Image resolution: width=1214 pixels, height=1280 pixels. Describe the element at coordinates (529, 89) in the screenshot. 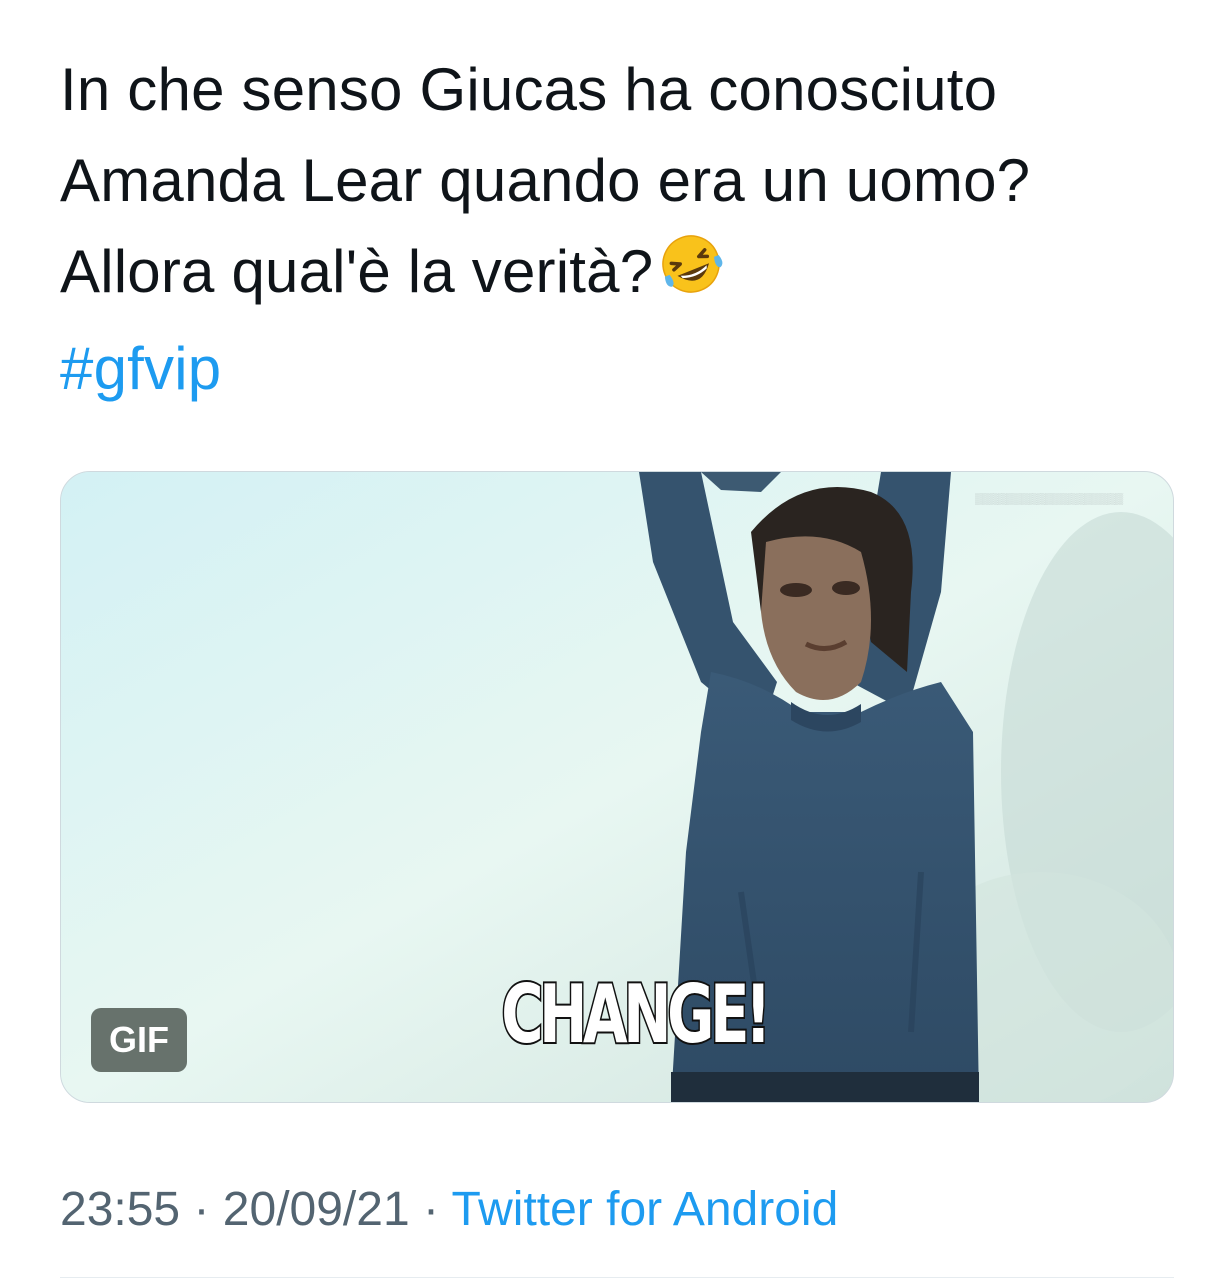

I see `tweet-text-line-1: In che senso Giucas ha conosciuto` at that location.